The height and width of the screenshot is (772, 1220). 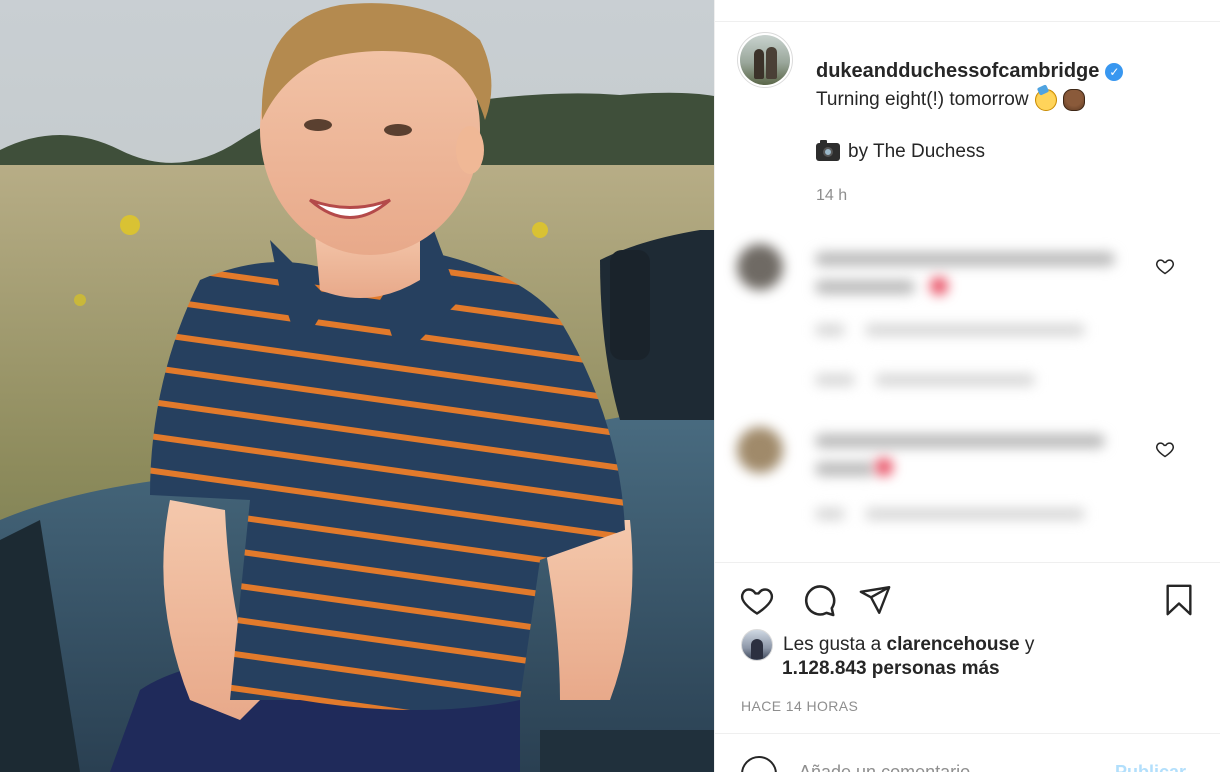 I want to click on party-face-emoji-icon, so click(x=1045, y=100).